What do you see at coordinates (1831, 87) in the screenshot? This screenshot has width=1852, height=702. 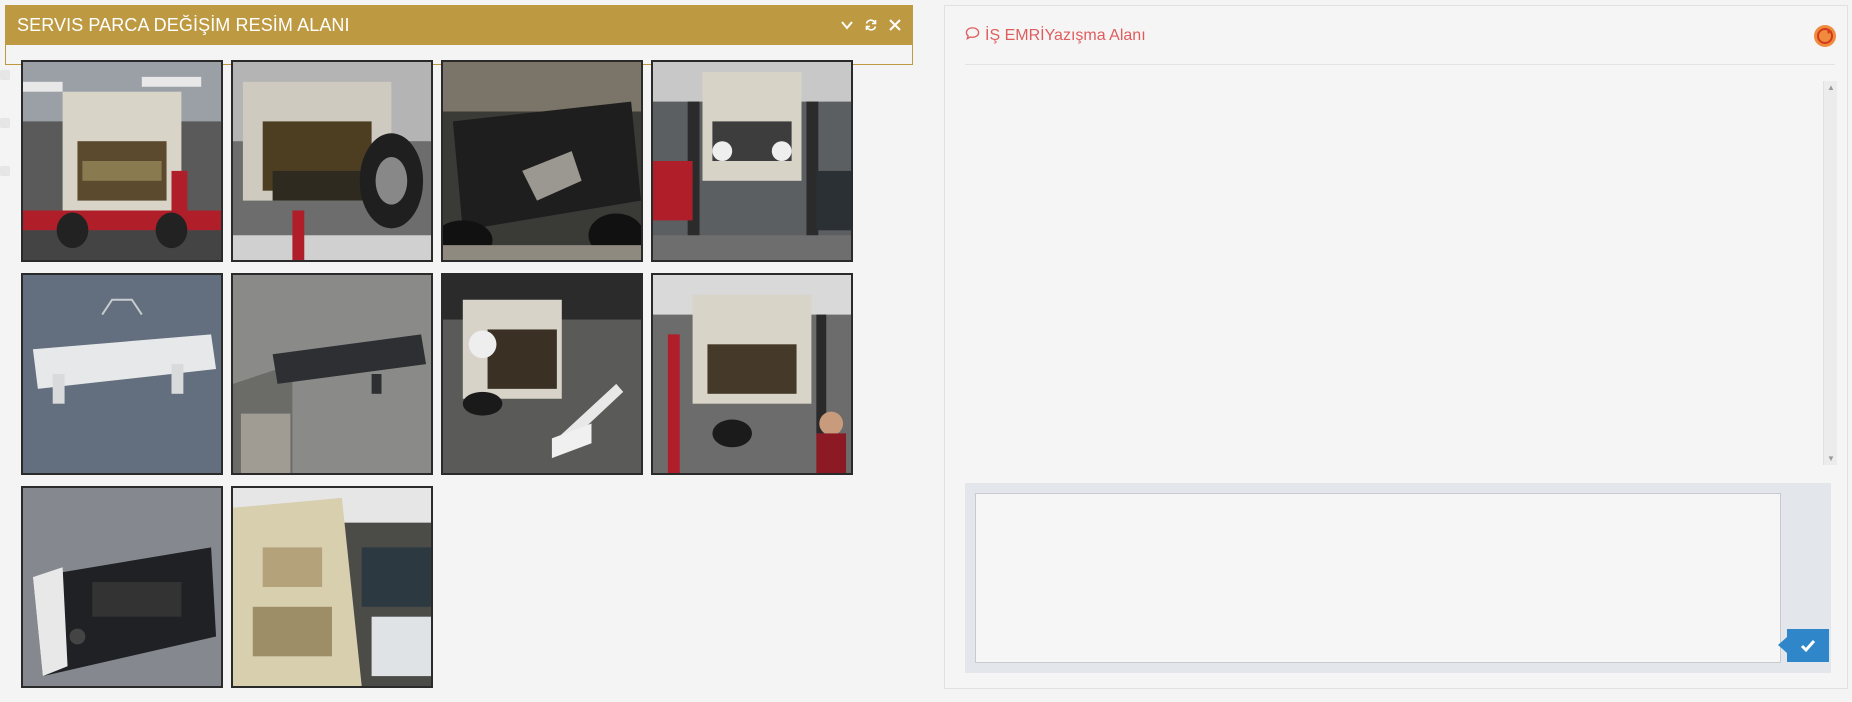 I see `scroll-up-icon: ▲` at bounding box center [1831, 87].